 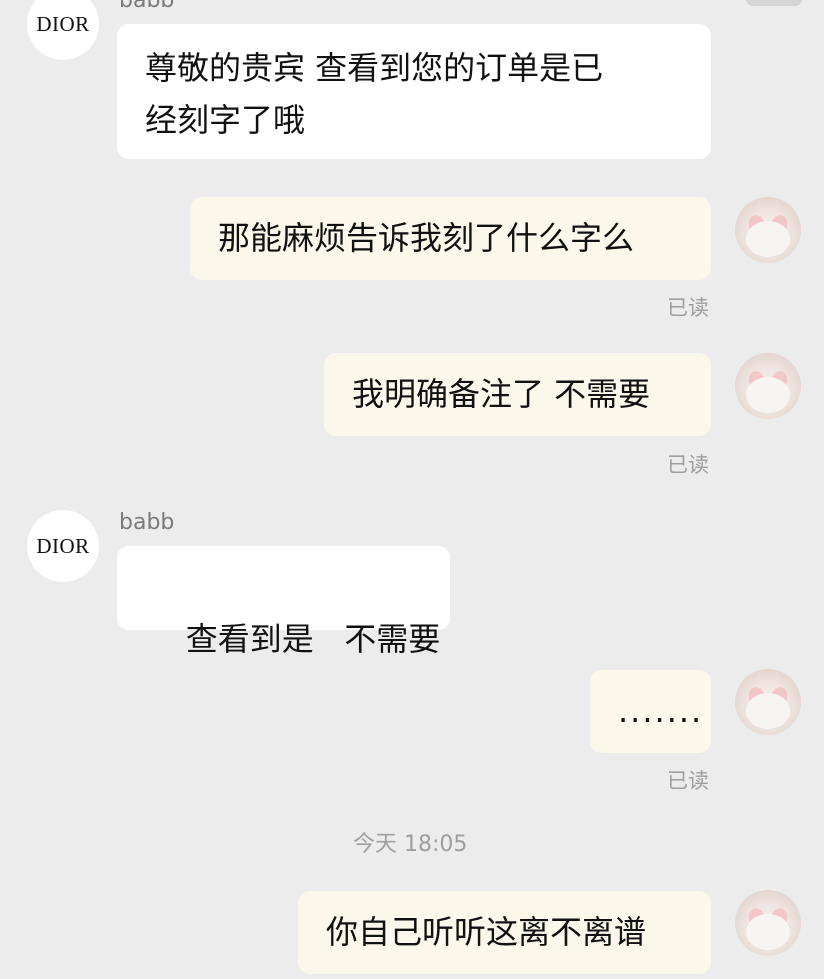 What do you see at coordinates (374, 68) in the screenshot?
I see `message-text-line-1: 尊敬的贵宾 查看到您的订单是已` at bounding box center [374, 68].